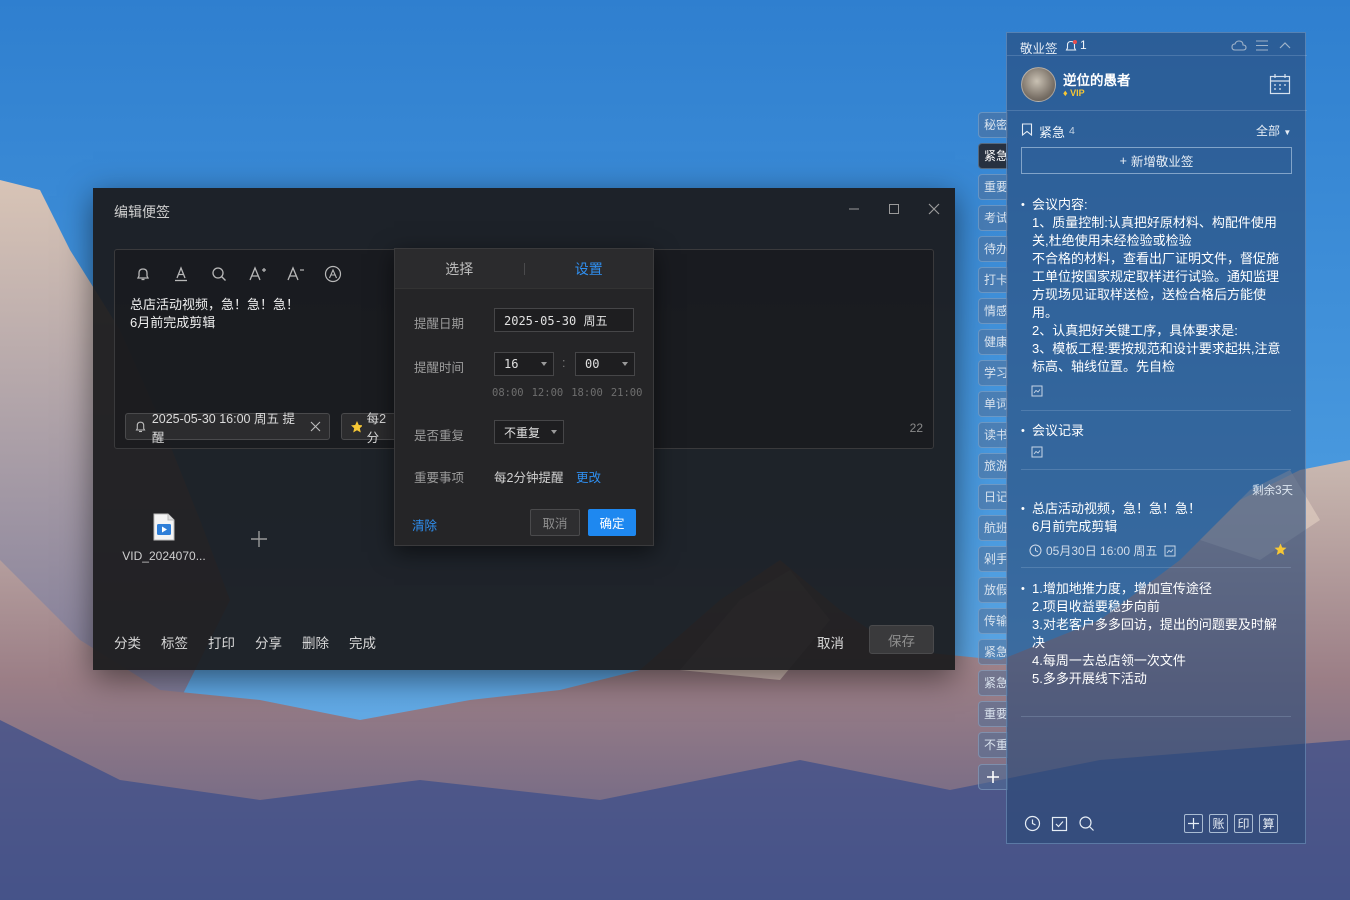 This screenshot has width=1350, height=900. I want to click on clock-icon, so click(1032, 823).